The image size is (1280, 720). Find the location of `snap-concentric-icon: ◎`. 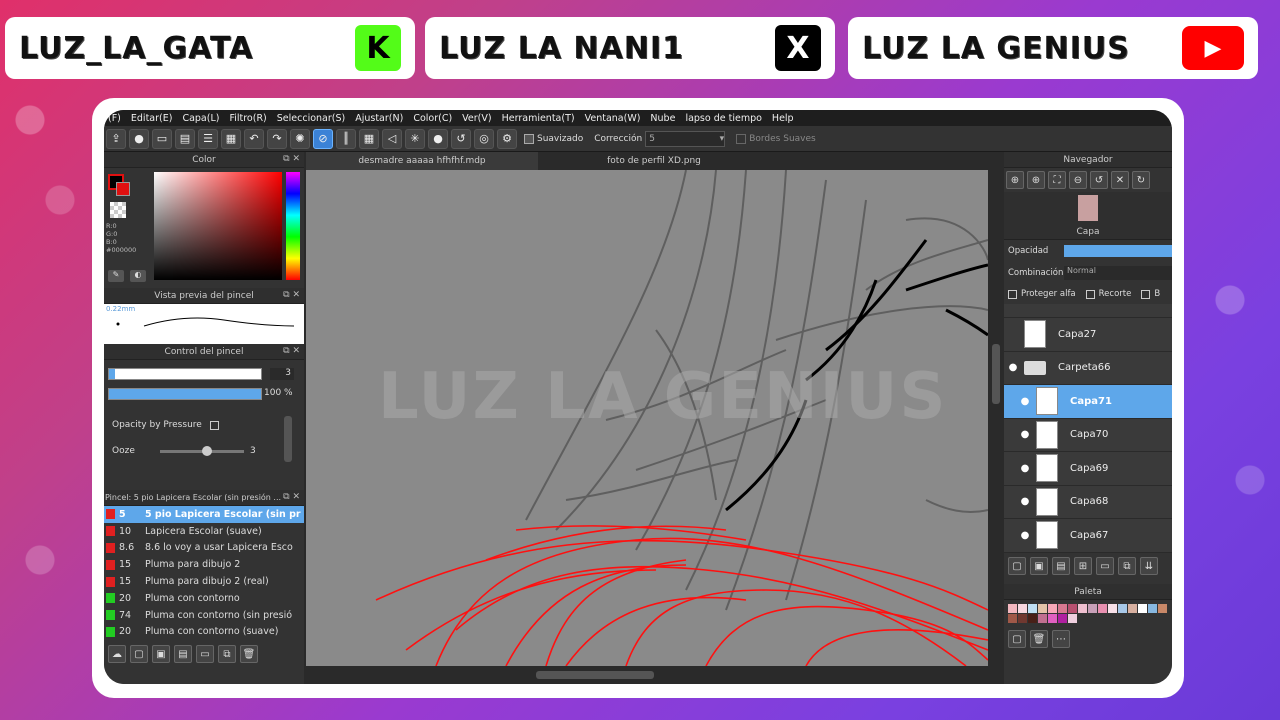

snap-concentric-icon: ◎ is located at coordinates (484, 138).